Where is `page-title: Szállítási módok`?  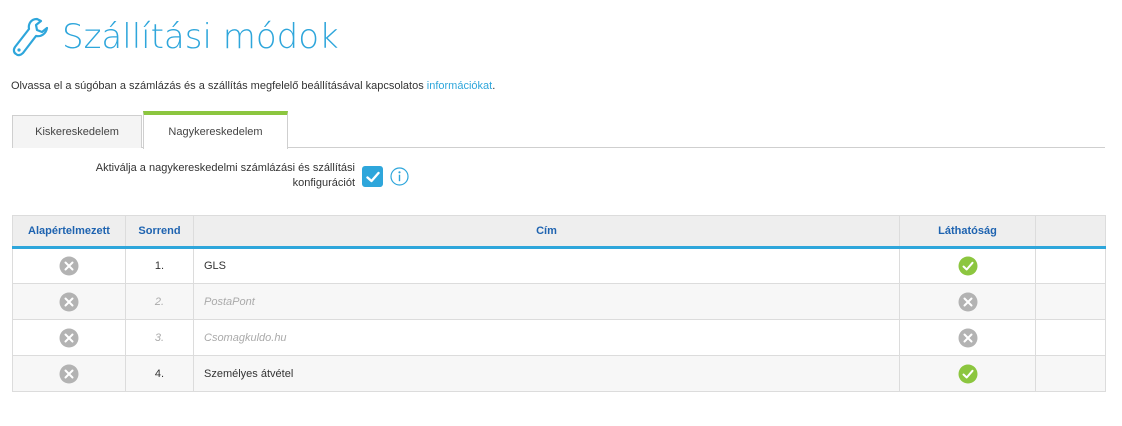
page-title: Szállítási módok is located at coordinates (200, 37).